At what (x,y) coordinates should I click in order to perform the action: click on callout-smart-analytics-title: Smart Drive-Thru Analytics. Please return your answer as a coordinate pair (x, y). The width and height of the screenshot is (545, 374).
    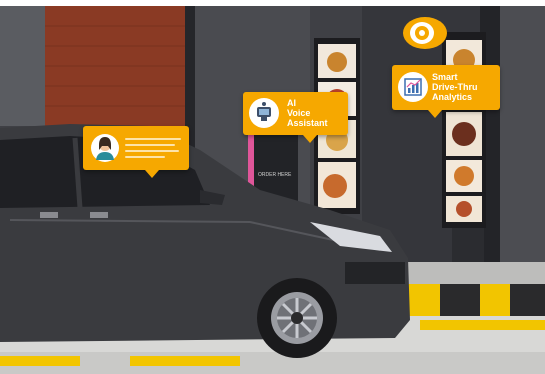
    Looking at the image, I should click on (455, 87).